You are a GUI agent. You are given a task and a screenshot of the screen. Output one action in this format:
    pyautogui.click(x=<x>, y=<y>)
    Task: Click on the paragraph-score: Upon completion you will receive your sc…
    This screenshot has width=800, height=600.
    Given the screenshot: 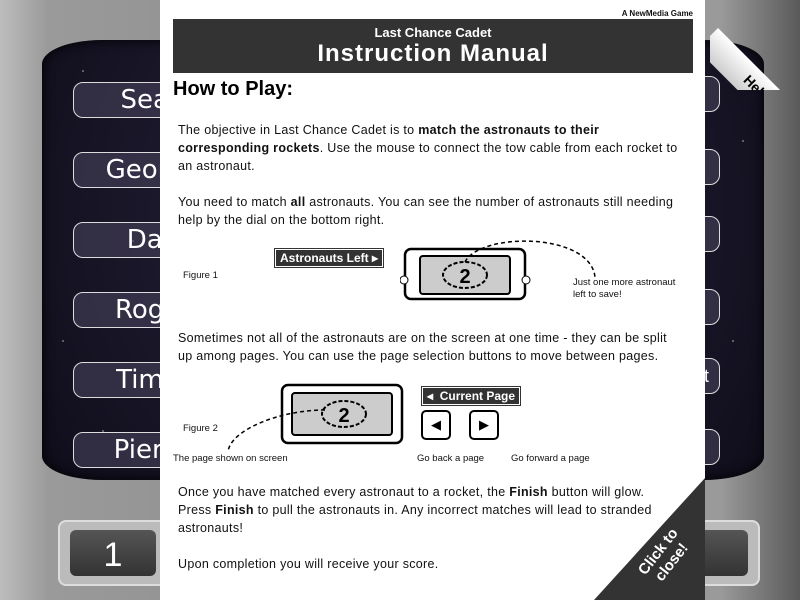 What is the action you would take?
    pyautogui.click(x=308, y=564)
    